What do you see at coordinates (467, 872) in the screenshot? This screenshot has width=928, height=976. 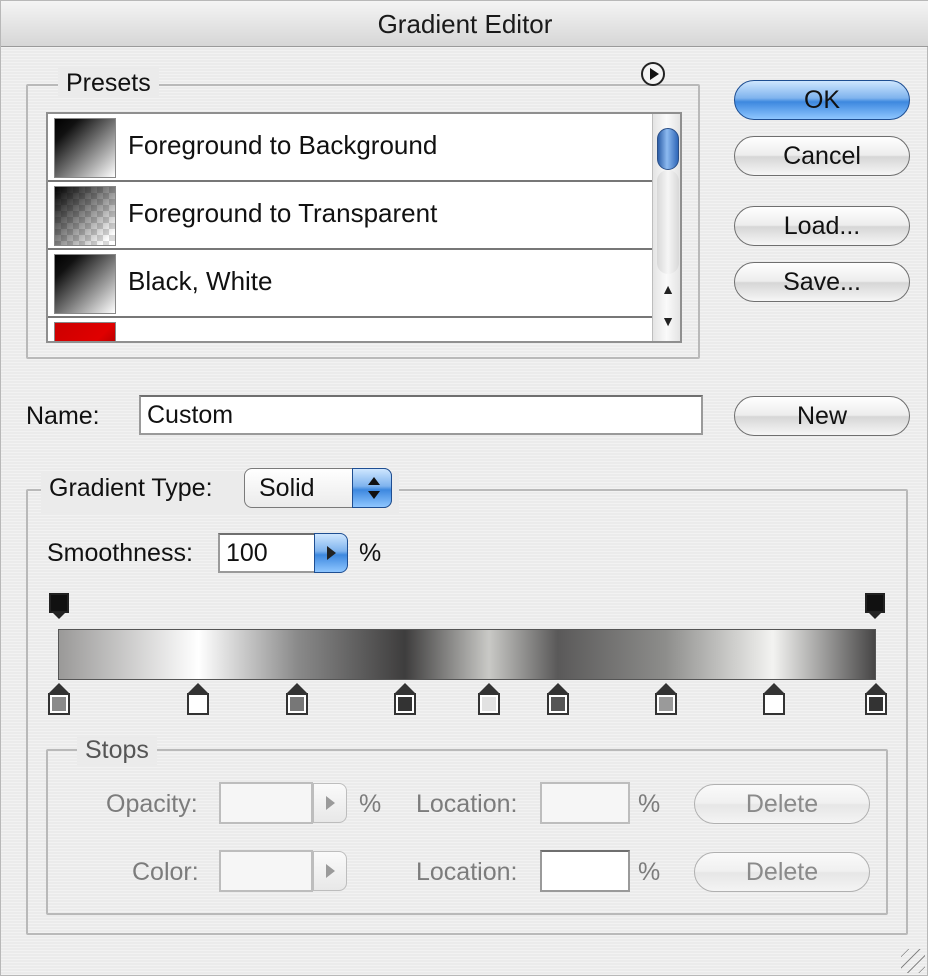 I see `color-location-label: Location:` at bounding box center [467, 872].